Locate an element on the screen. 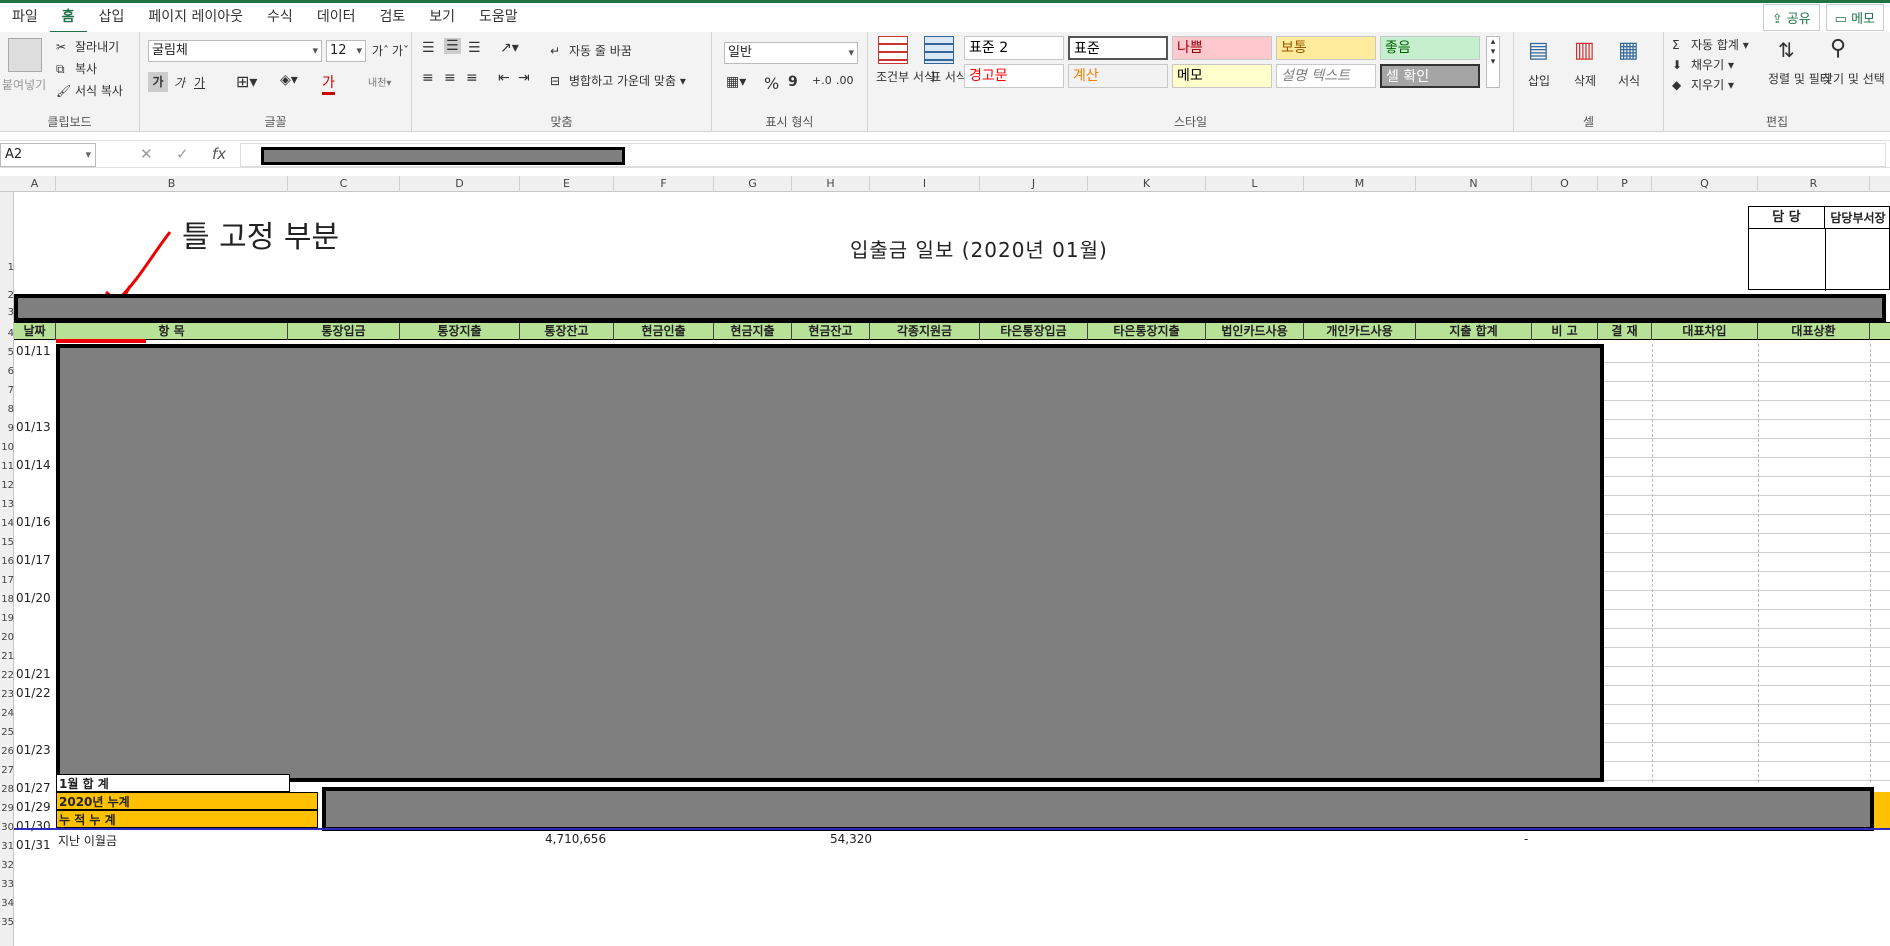 Image resolution: width=1890 pixels, height=946 pixels. row-header-28: 28 is located at coordinates (7, 789).